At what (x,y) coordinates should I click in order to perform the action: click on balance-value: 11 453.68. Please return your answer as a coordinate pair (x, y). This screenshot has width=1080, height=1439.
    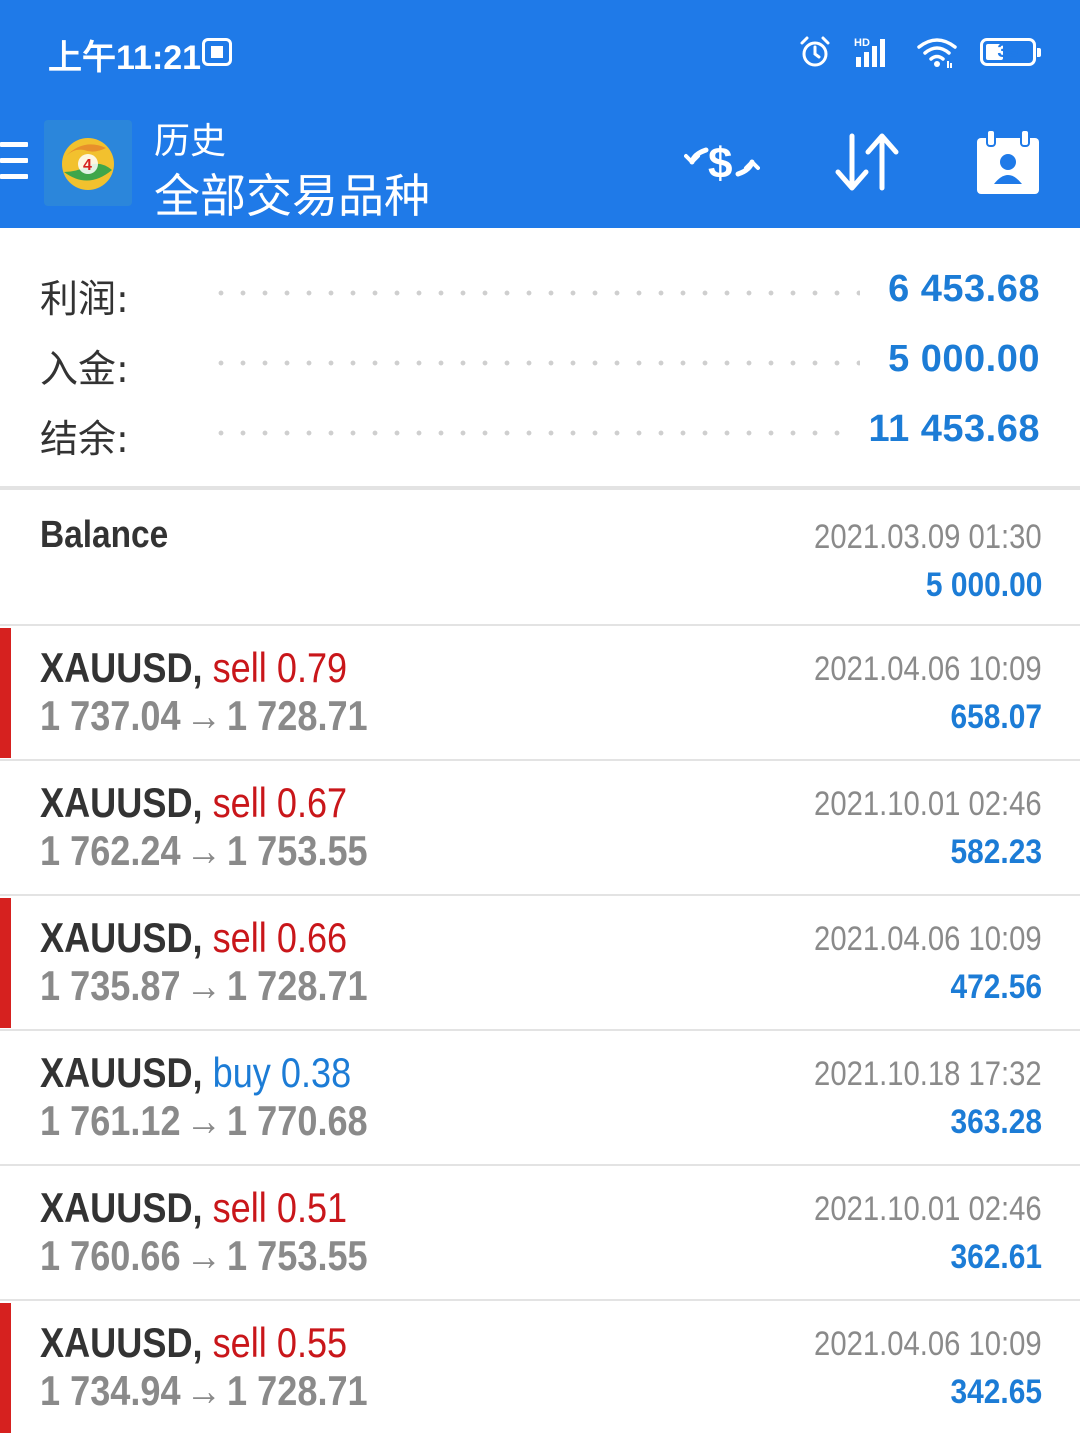
    Looking at the image, I should click on (954, 429).